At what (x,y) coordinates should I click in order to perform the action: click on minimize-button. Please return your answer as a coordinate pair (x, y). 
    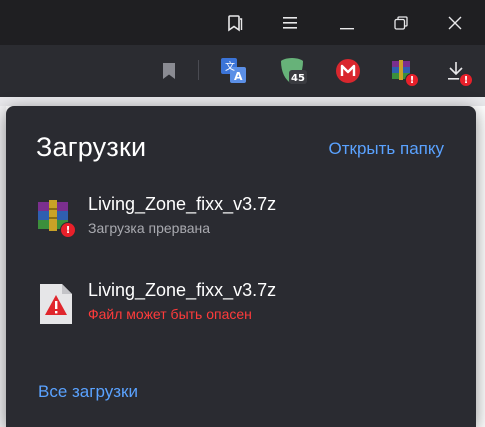
    Looking at the image, I should click on (347, 22).